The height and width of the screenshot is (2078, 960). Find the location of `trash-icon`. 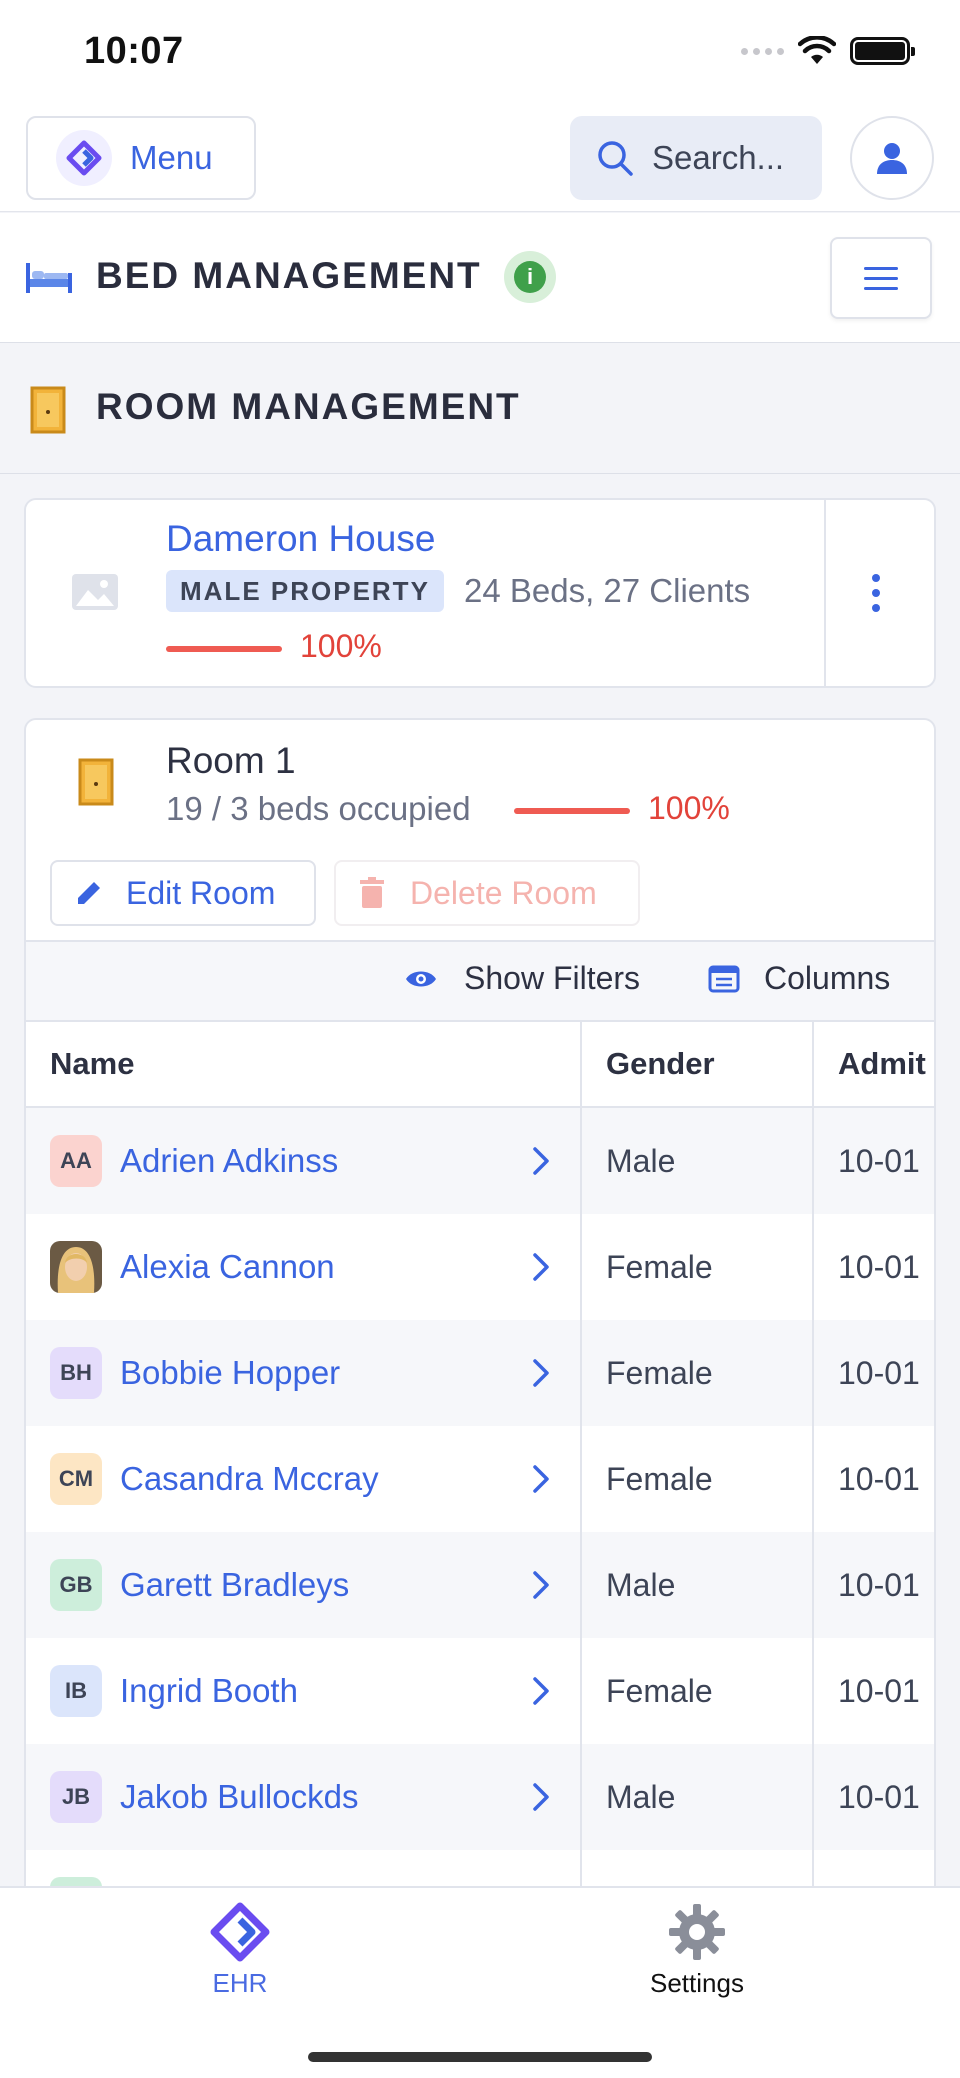

trash-icon is located at coordinates (372, 892).